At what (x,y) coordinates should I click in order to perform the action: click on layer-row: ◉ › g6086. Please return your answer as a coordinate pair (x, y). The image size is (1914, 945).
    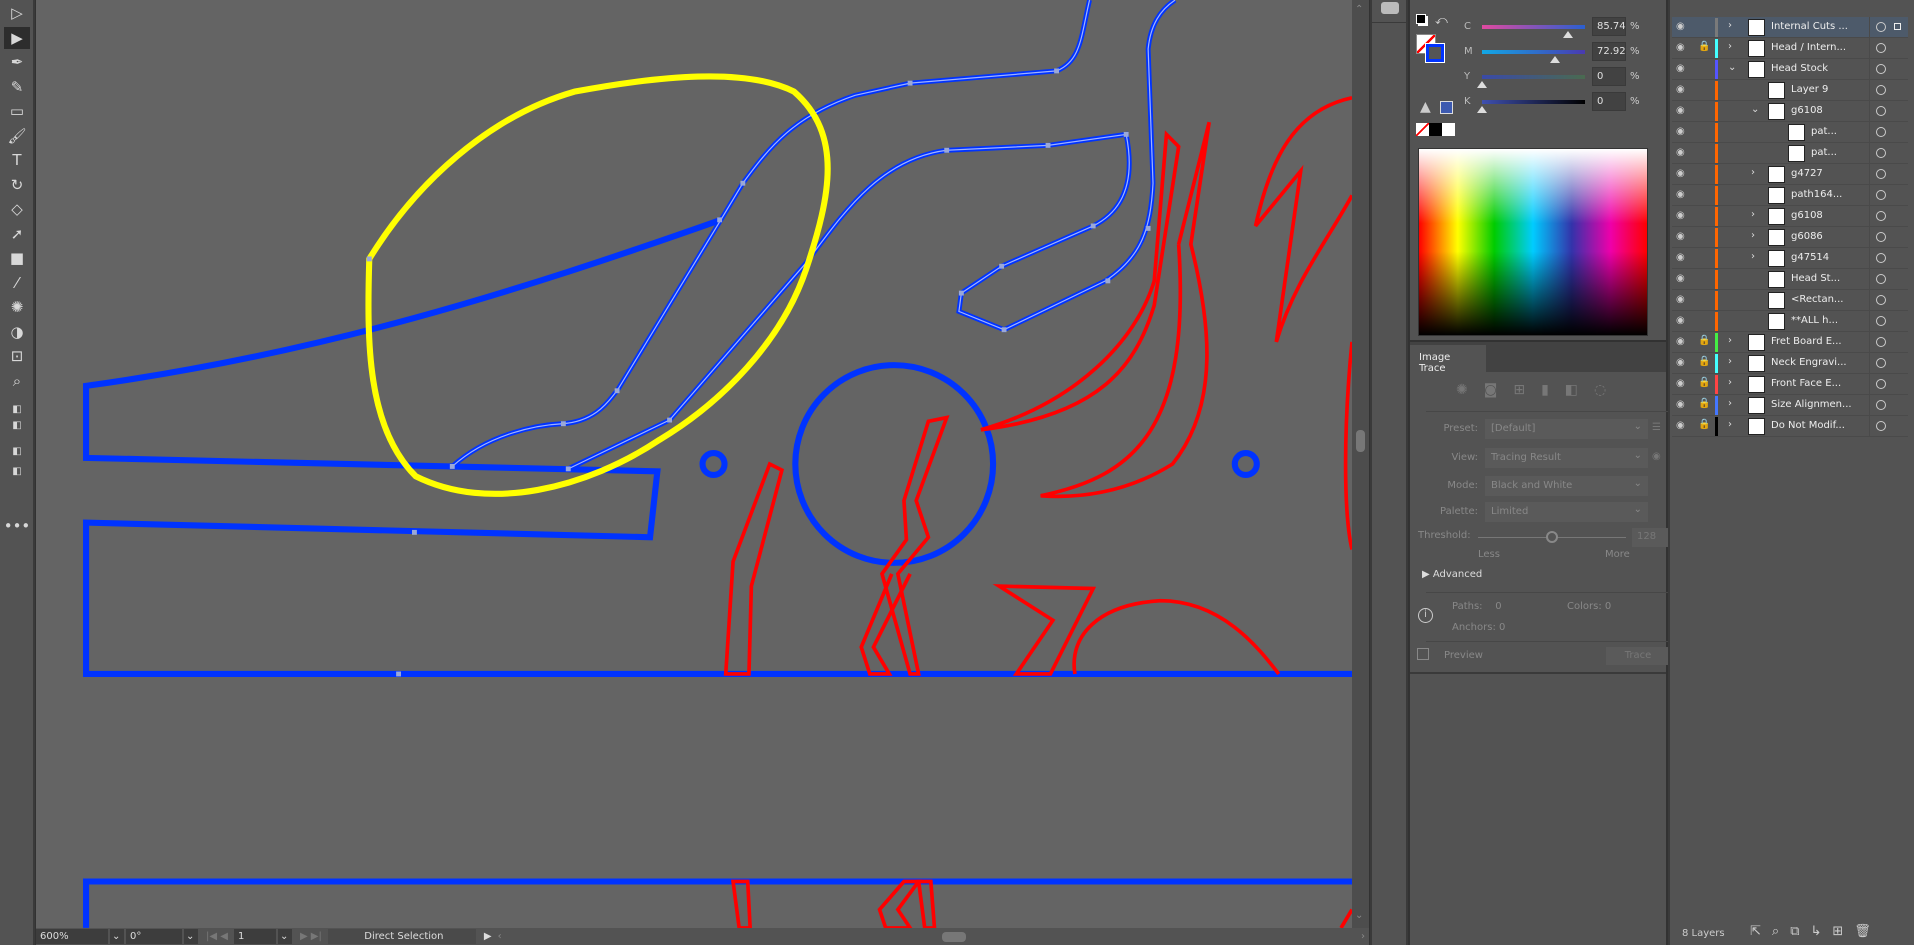
    Looking at the image, I should click on (1790, 237).